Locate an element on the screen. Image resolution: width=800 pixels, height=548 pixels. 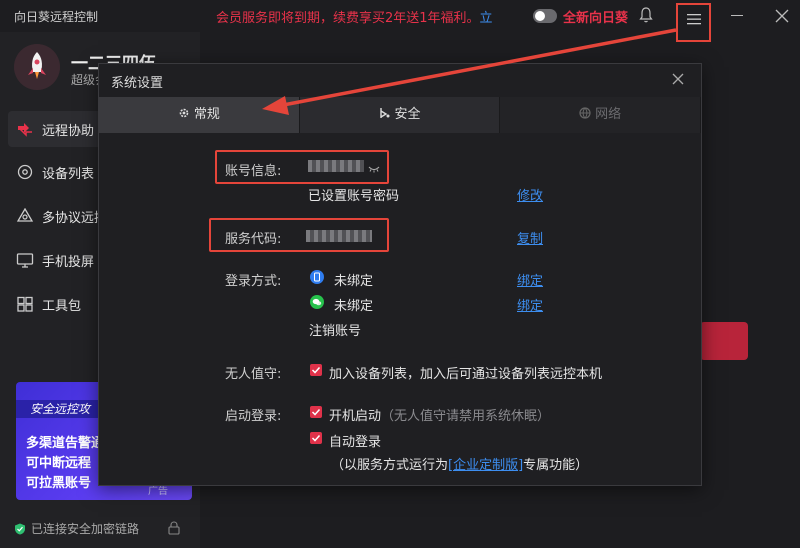
boot-start-label: 开机启动 is located at coordinates (355, 416).